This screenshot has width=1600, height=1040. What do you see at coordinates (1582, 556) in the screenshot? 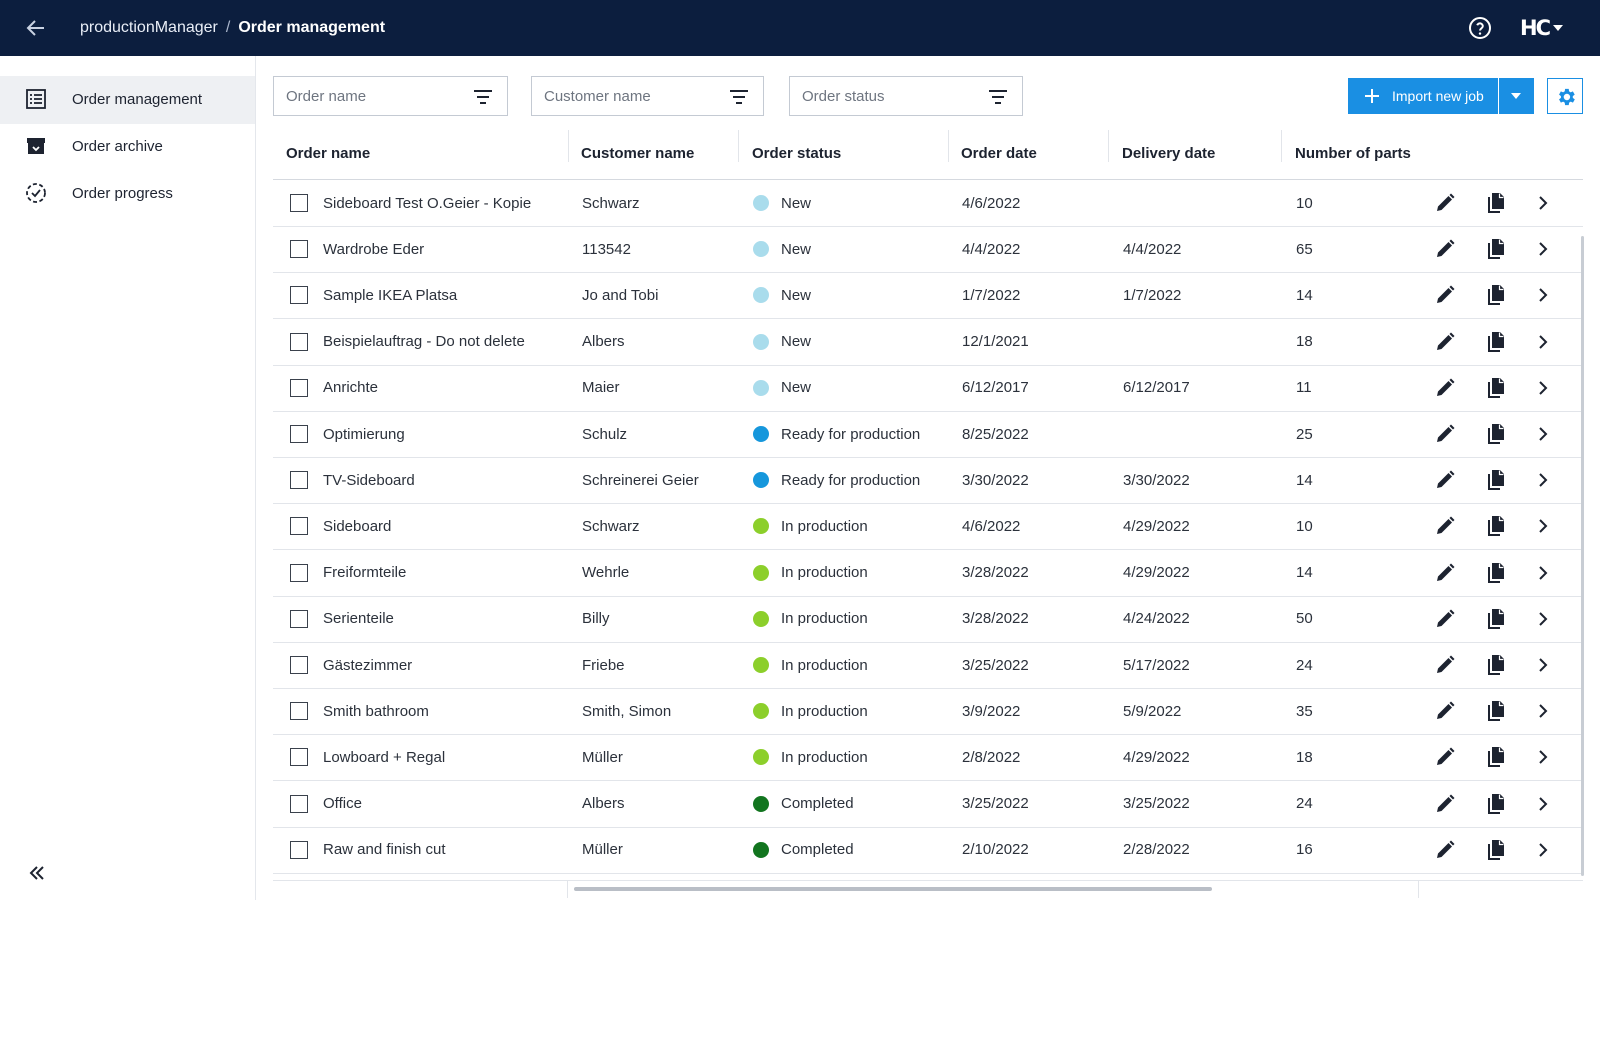
I see `vertical-scrollbar` at bounding box center [1582, 556].